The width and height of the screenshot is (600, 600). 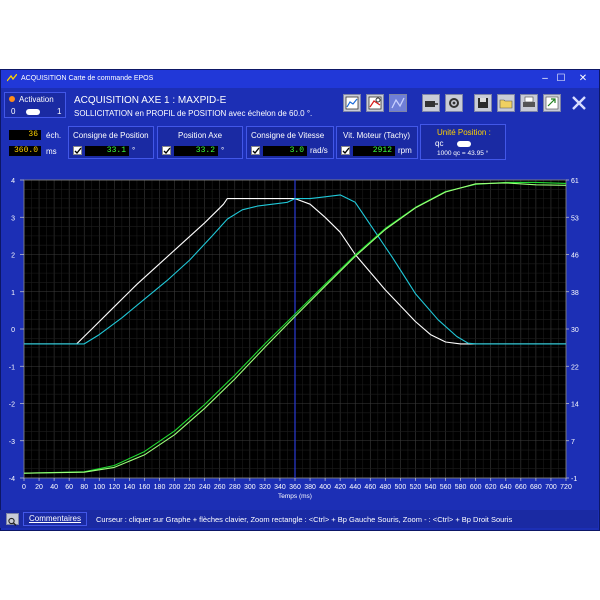 I want to click on consigne-position-title: Consigne de Position, so click(x=111, y=135).